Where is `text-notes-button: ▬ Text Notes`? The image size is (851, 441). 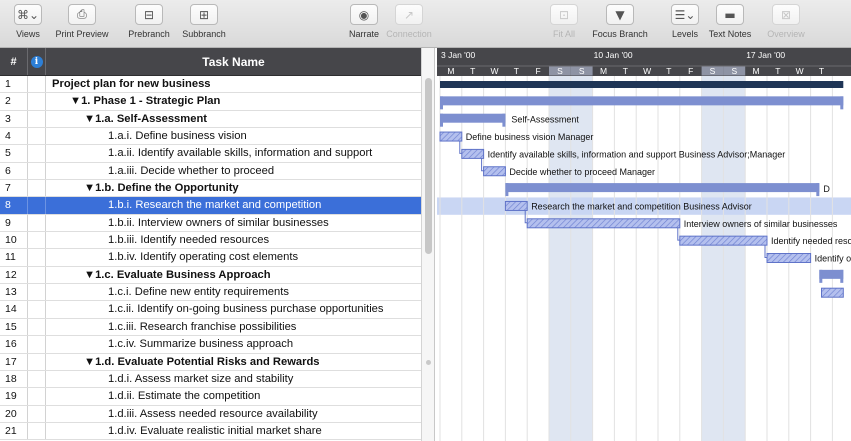 text-notes-button: ▬ Text Notes is located at coordinates (730, 21).